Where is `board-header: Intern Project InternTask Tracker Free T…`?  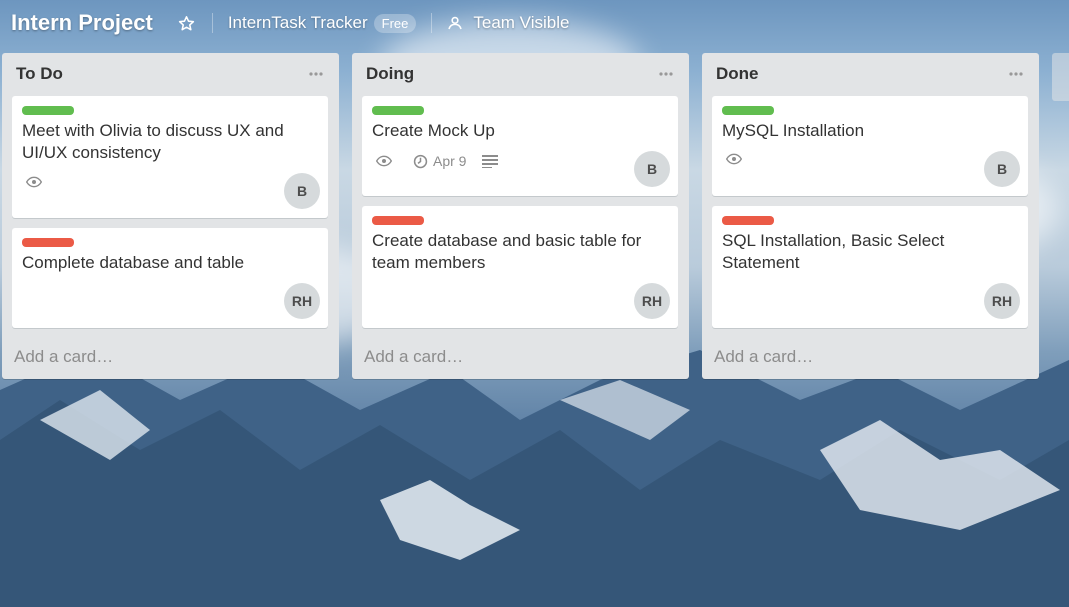
board-header: Intern Project InternTask Tracker Free T… is located at coordinates (534, 23).